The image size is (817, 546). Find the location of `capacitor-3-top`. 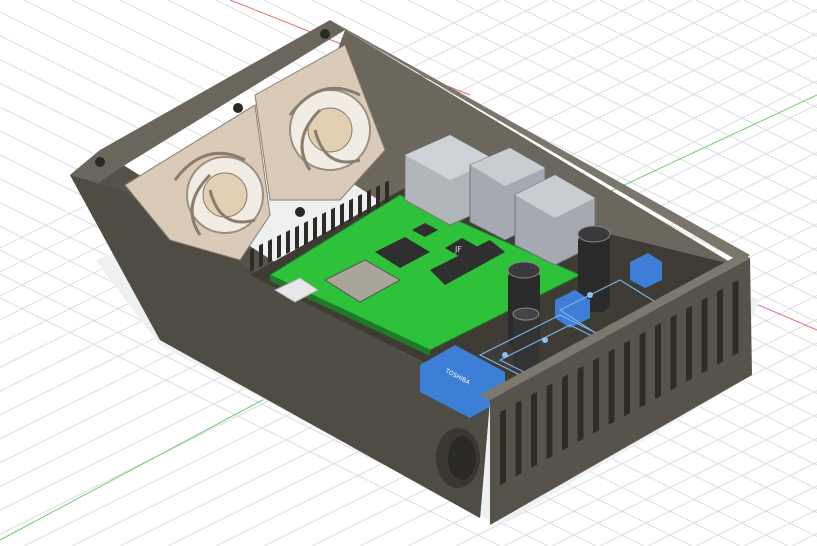

capacitor-3-top is located at coordinates (526, 314).